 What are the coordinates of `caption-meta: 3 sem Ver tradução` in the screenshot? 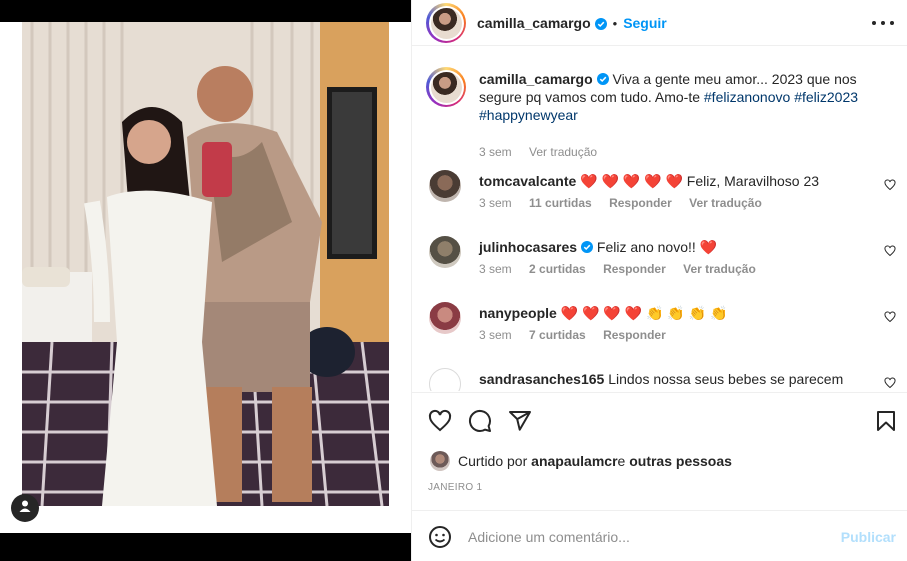 It's located at (545, 152).